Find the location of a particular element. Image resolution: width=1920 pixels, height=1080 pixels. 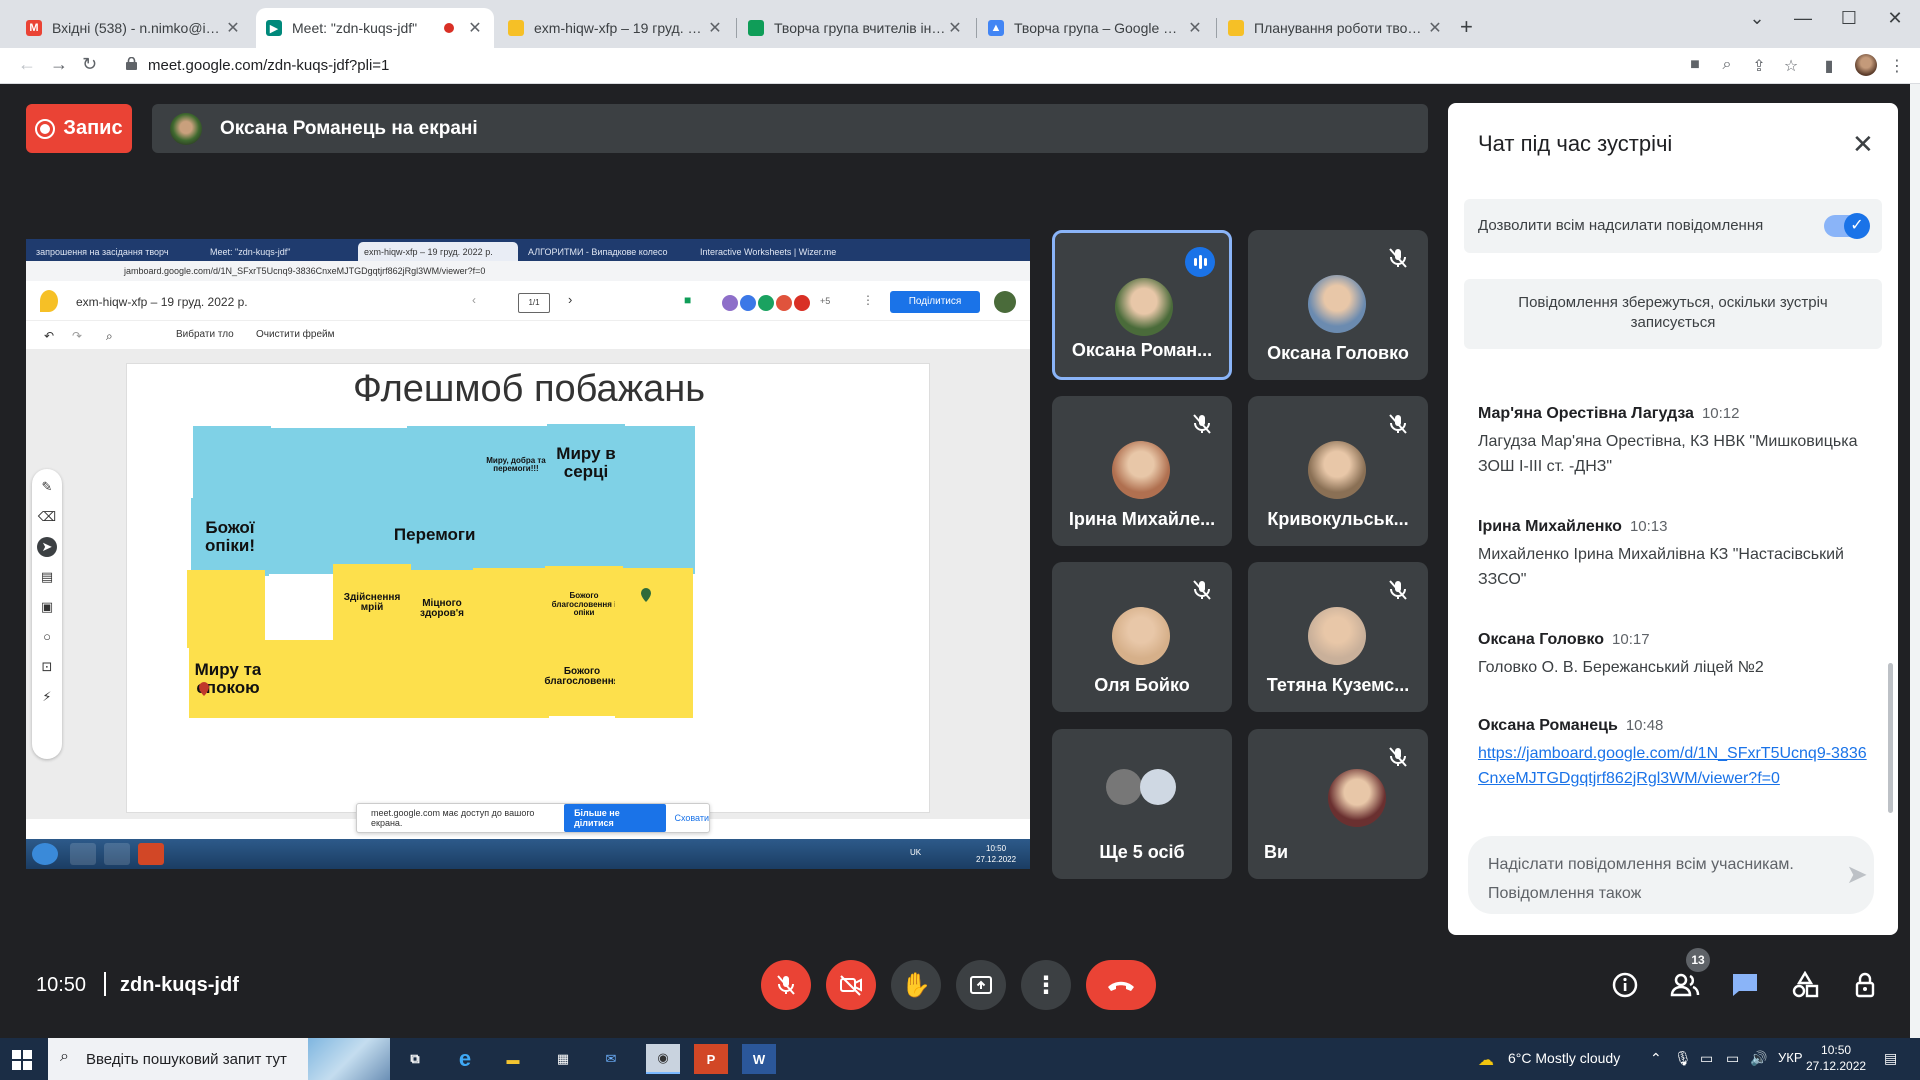

reload-icon: ↻ is located at coordinates (89, 64).